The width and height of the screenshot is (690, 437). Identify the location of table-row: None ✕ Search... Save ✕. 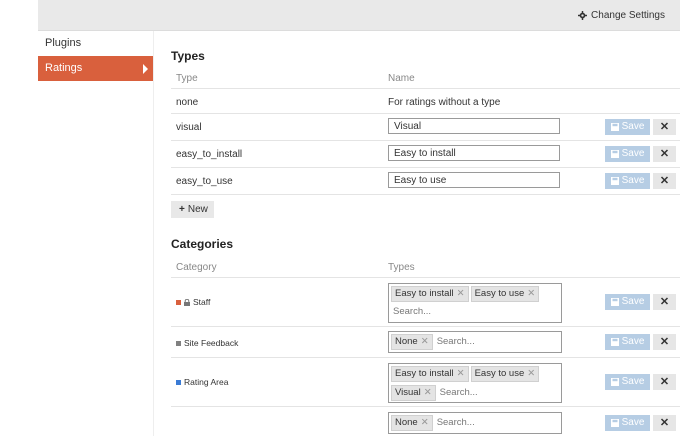
(425, 422).